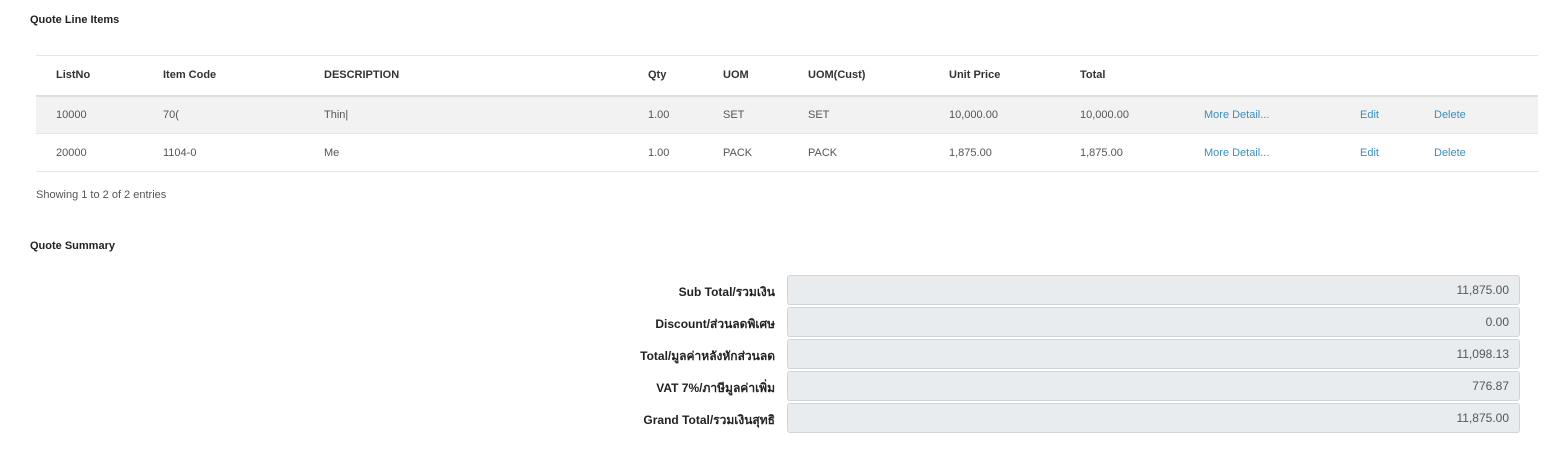  Describe the element at coordinates (1153, 290) in the screenshot. I see `subtotal-field` at that location.